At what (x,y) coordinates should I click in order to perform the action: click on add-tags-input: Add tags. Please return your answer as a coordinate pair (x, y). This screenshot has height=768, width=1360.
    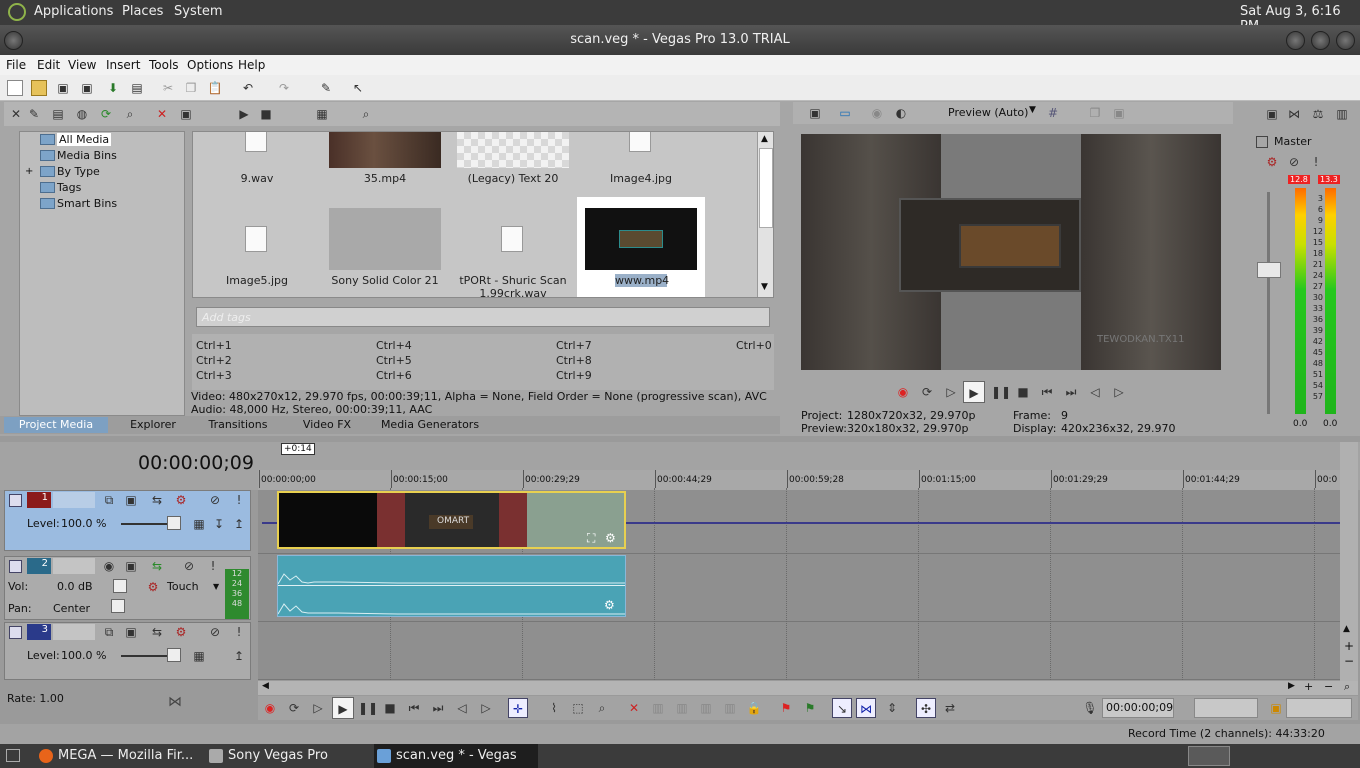
    Looking at the image, I should click on (483, 317).